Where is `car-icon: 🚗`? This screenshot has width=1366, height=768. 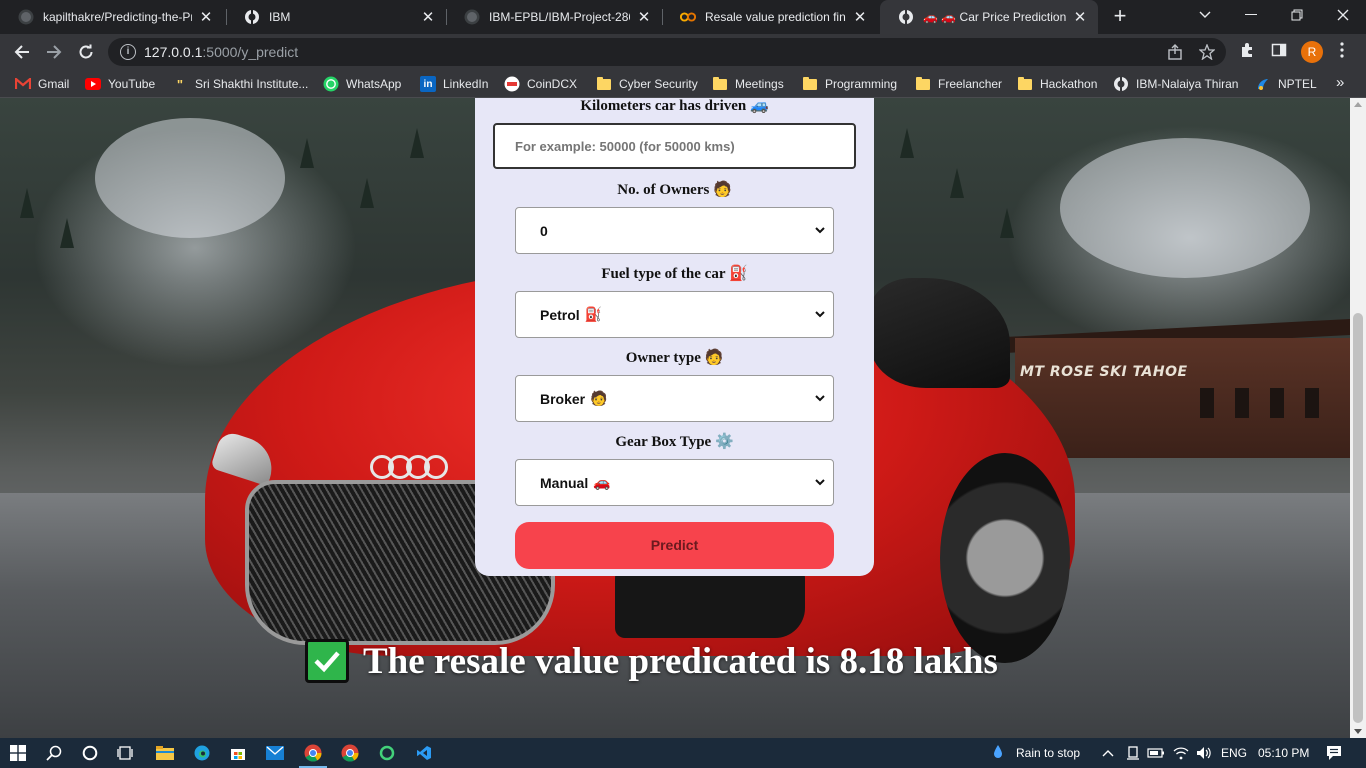 car-icon: 🚗 is located at coordinates (602, 482).